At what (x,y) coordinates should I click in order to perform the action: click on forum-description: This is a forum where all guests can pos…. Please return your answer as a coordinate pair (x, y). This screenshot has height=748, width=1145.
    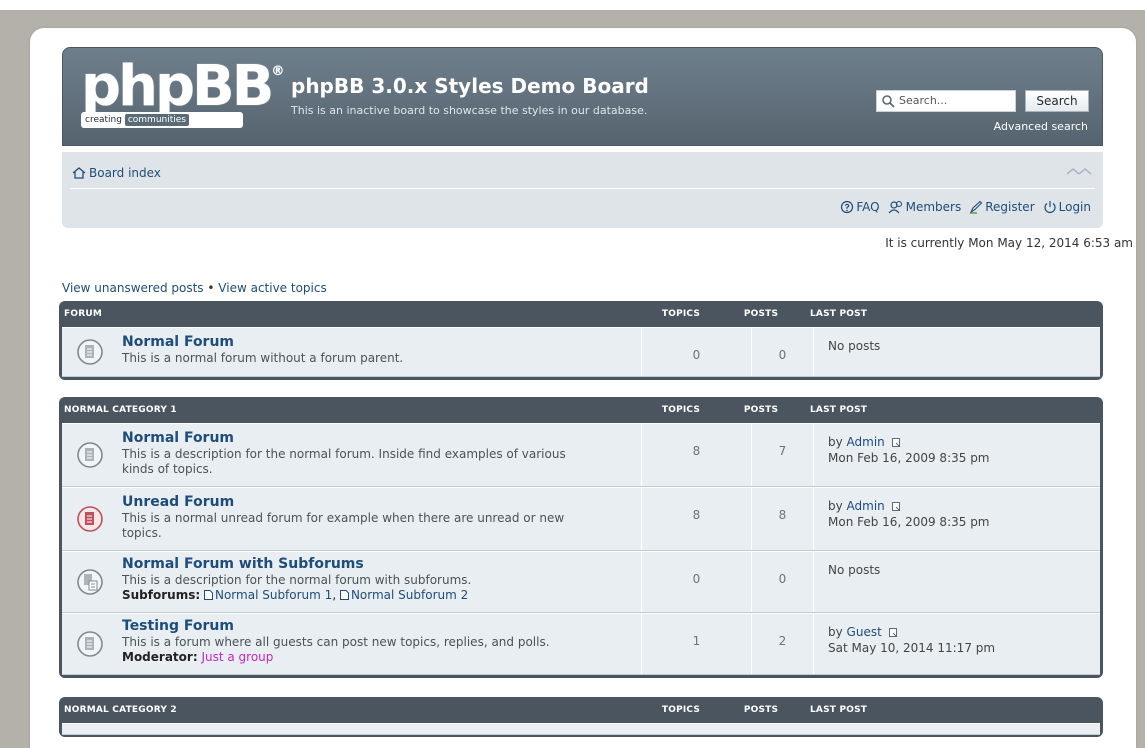
    Looking at the image, I should click on (336, 642).